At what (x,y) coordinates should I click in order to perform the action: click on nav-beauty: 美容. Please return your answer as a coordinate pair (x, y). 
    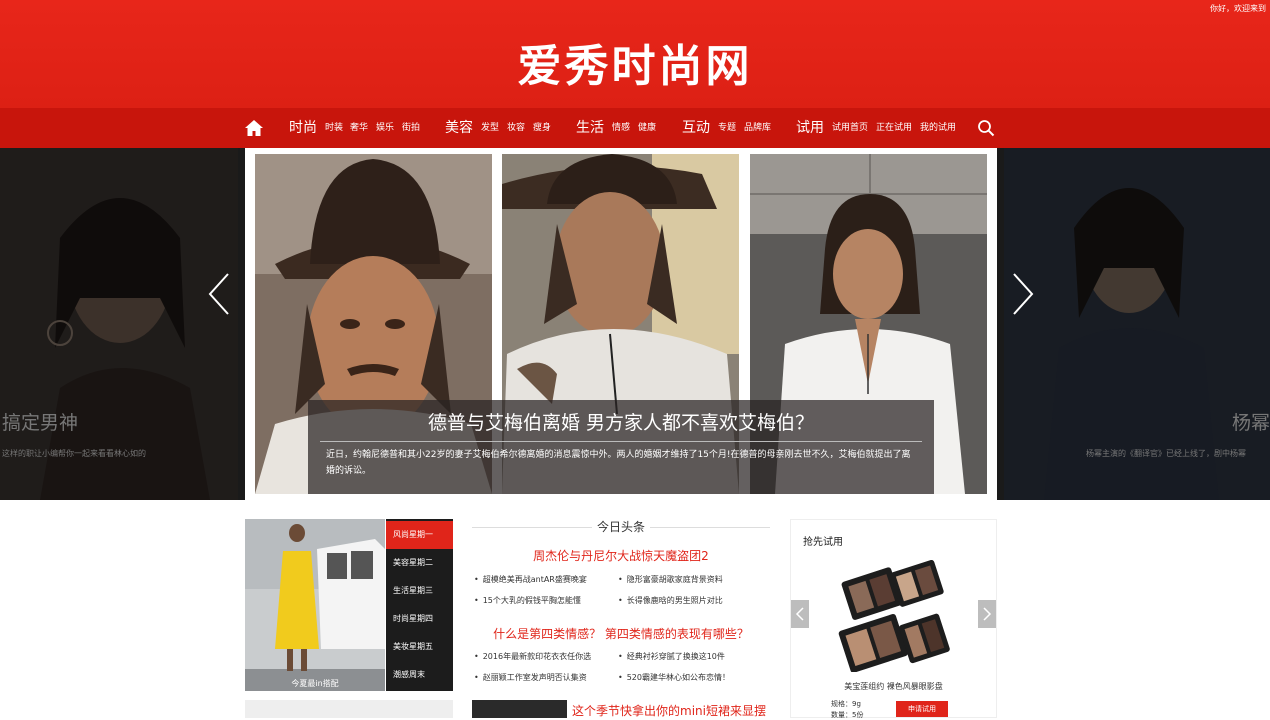
    Looking at the image, I should click on (459, 128).